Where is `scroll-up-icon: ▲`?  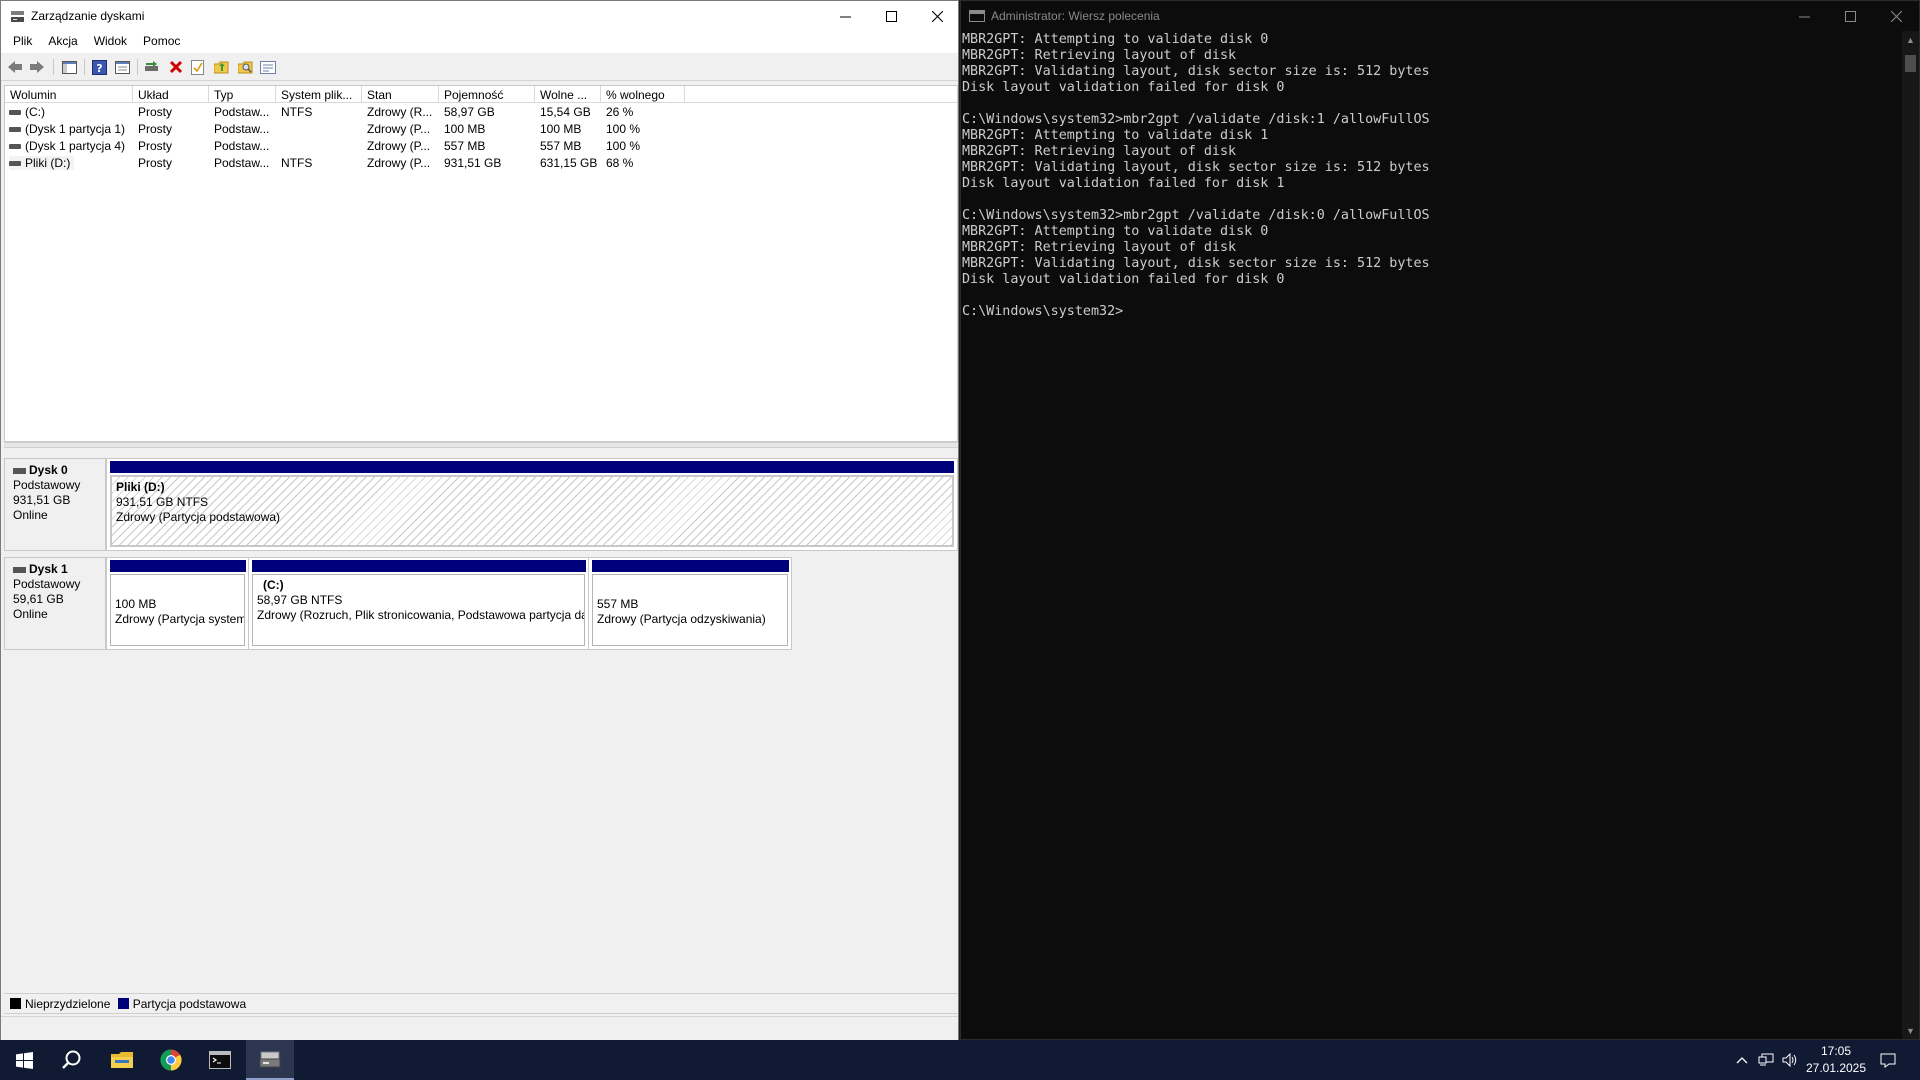 scroll-up-icon: ▲ is located at coordinates (1910, 39).